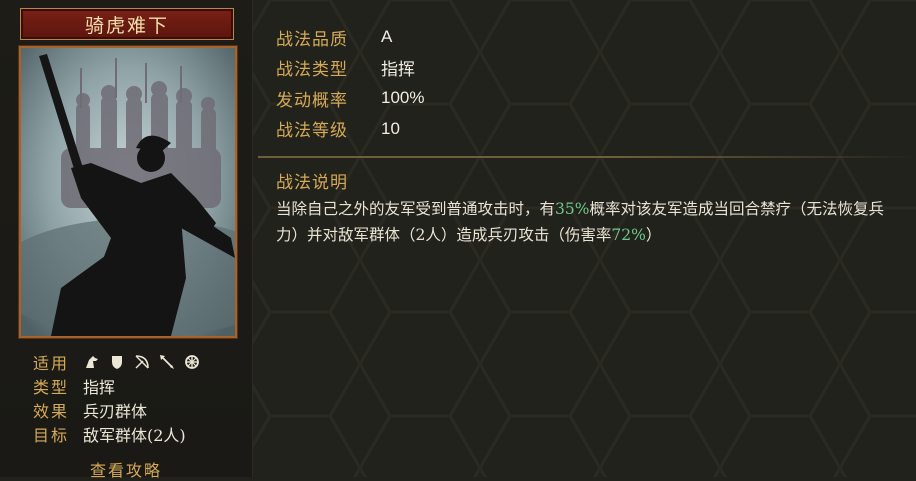 The height and width of the screenshot is (481, 916). I want to click on applicable-row: 适用, so click(140, 362).